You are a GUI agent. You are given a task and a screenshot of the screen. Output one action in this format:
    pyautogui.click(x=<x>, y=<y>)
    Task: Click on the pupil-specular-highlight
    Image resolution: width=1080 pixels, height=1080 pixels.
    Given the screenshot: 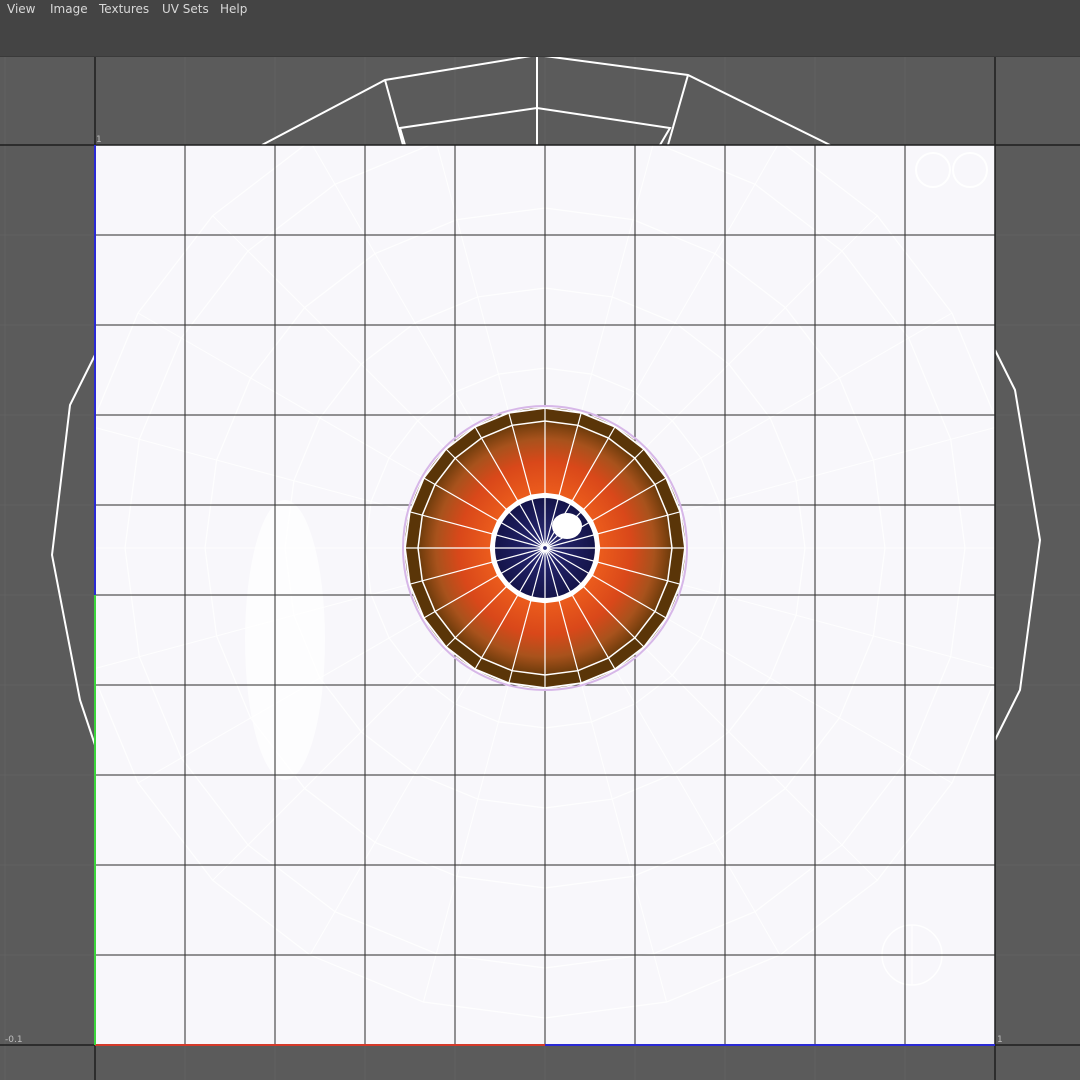 What is the action you would take?
    pyautogui.click(x=567, y=526)
    